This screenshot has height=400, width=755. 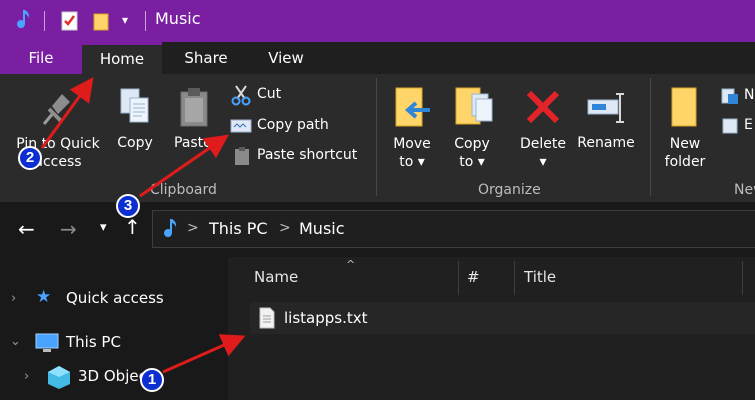 I want to click on callout-badge-1: 1, so click(x=152, y=380).